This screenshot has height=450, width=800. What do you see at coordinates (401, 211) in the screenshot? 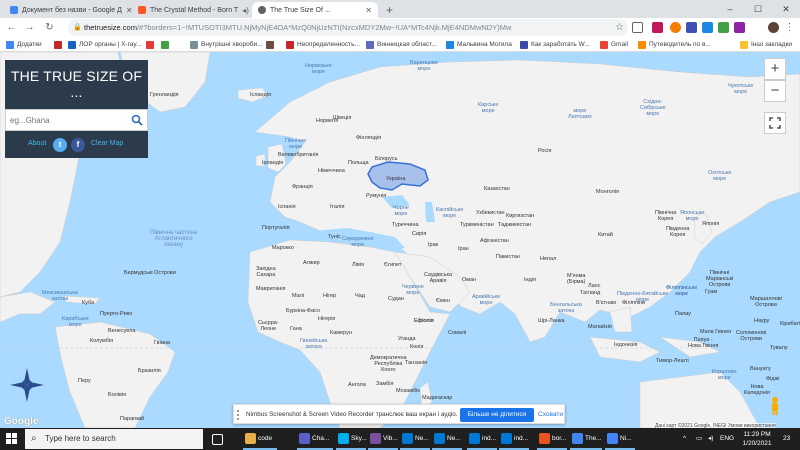
I see `sea-label: Чорне море` at bounding box center [401, 211].